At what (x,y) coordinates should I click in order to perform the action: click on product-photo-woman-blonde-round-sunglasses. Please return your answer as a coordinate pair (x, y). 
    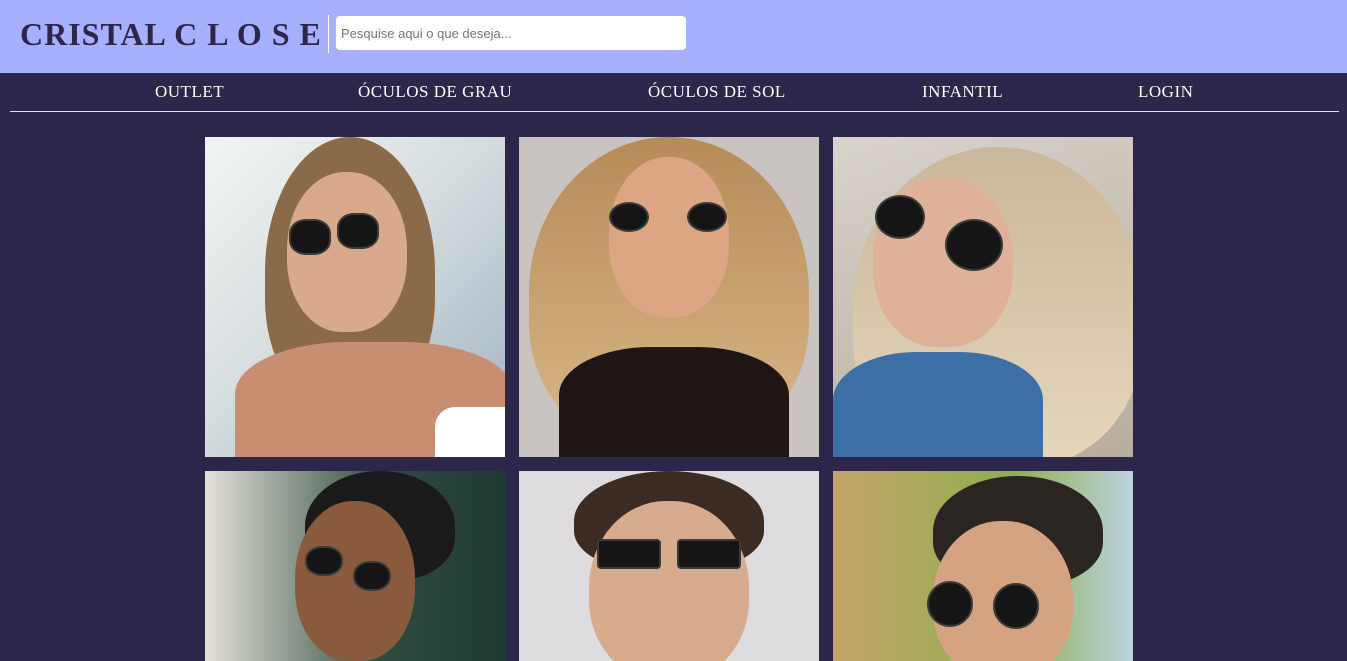
    Looking at the image, I should click on (669, 297).